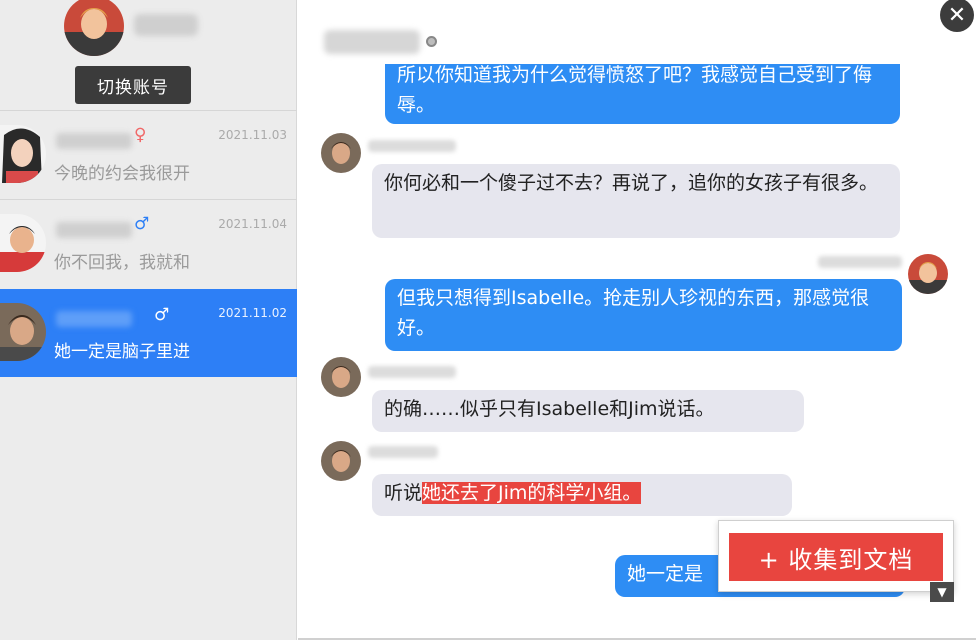 The width and height of the screenshot is (976, 640). I want to click on selection-context-menu: + 收集到文档, so click(836, 556).